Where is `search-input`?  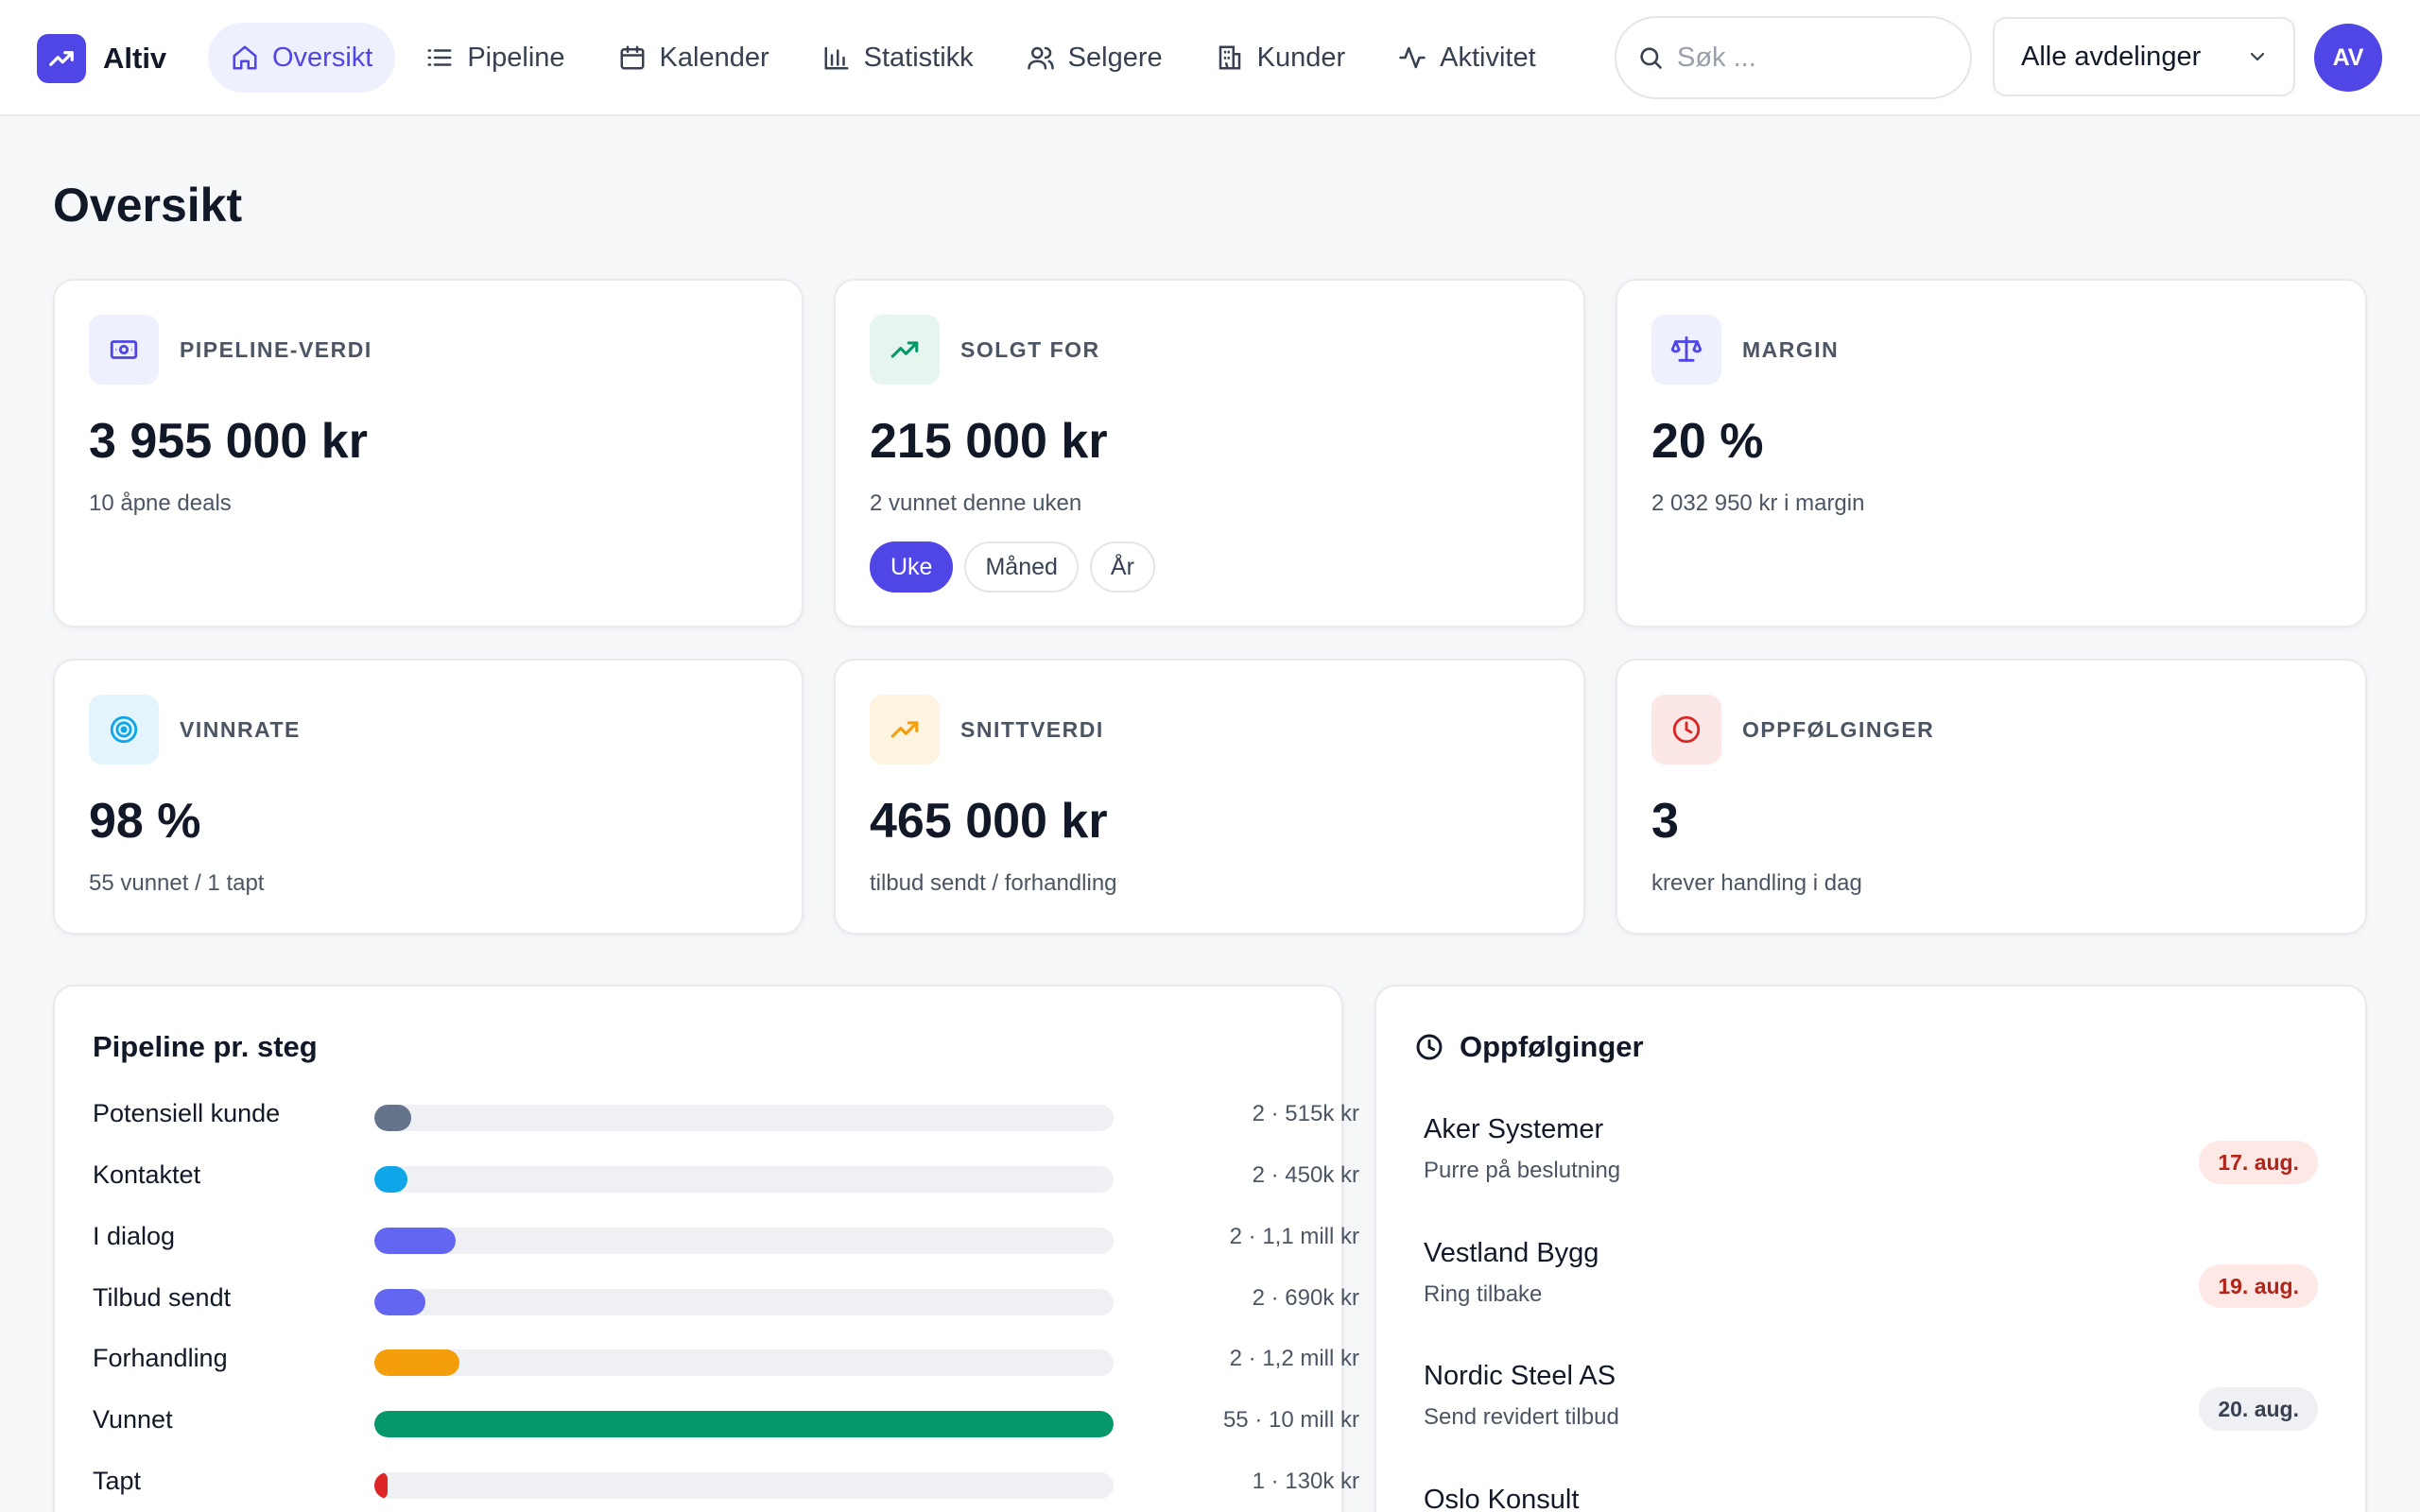 search-input is located at coordinates (1814, 58).